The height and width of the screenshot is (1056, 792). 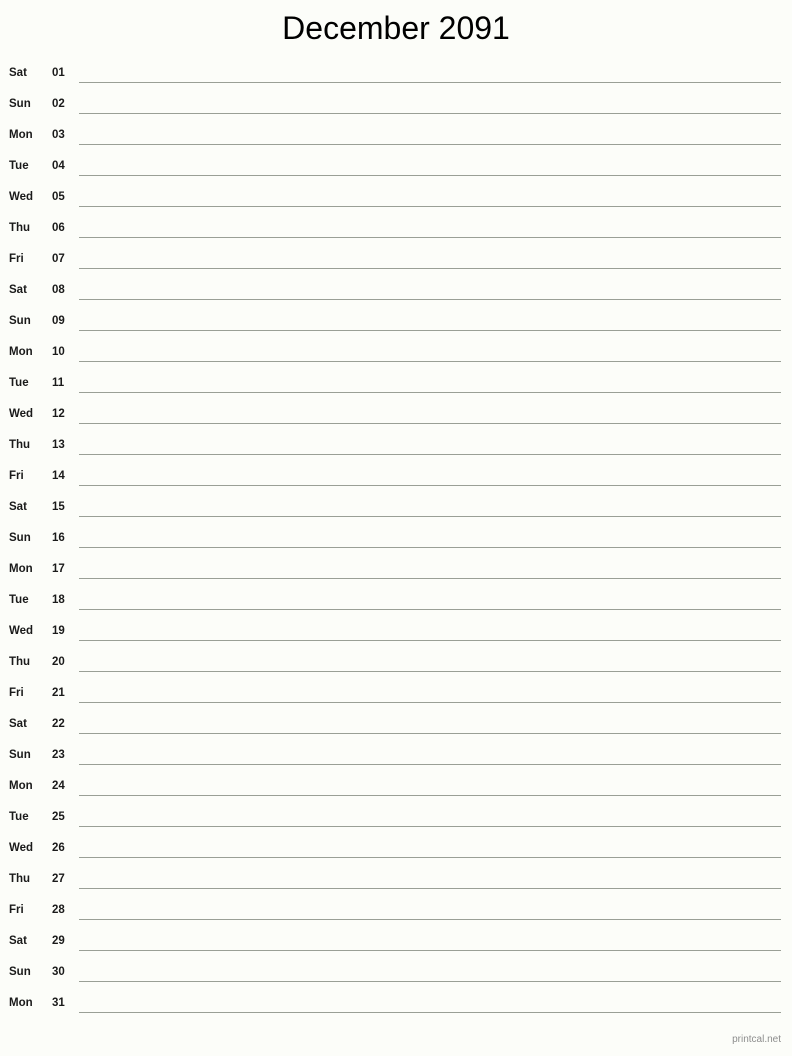 I want to click on day-row: Sun 30, so click(x=396, y=974).